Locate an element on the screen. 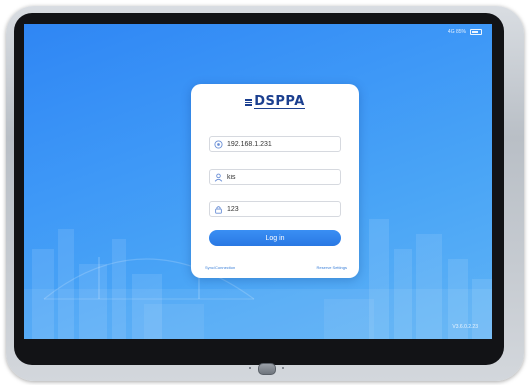  logo-text: DSPPA is located at coordinates (279, 101).